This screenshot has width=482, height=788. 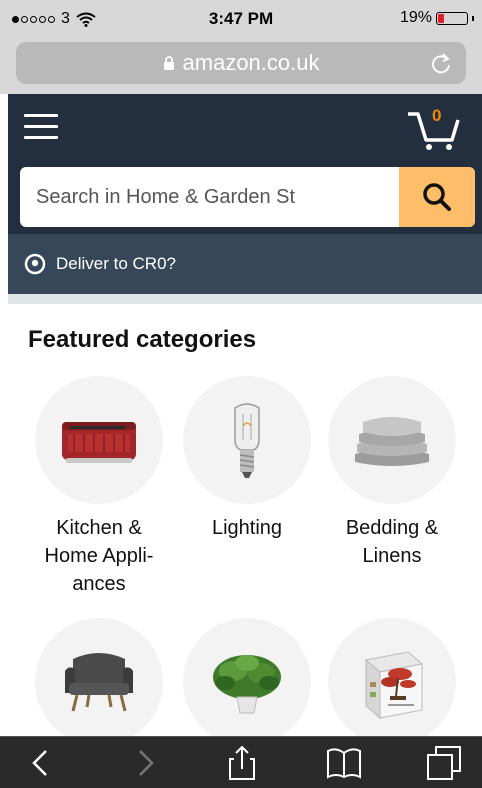 I want to click on bookmarks-icon, so click(x=344, y=763).